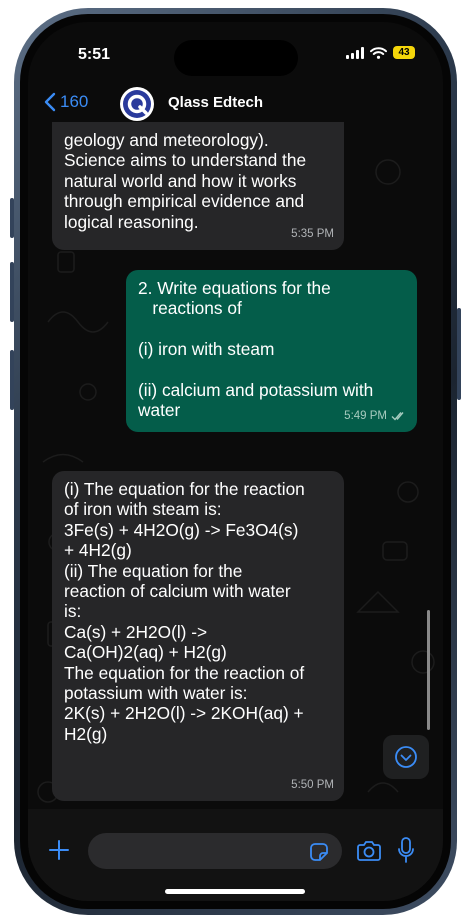  I want to click on message-time: 5:35 PM, so click(312, 233).